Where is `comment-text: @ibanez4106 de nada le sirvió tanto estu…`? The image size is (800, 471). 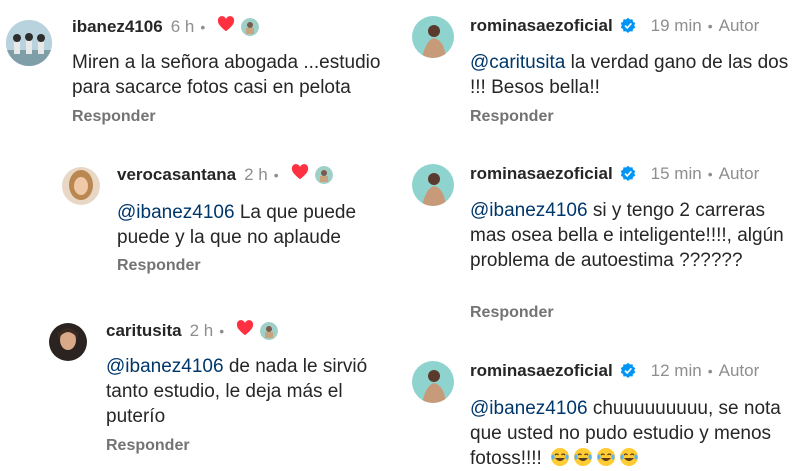
comment-text: @ibanez4106 de nada le sirvió tanto estu… is located at coordinates (237, 391).